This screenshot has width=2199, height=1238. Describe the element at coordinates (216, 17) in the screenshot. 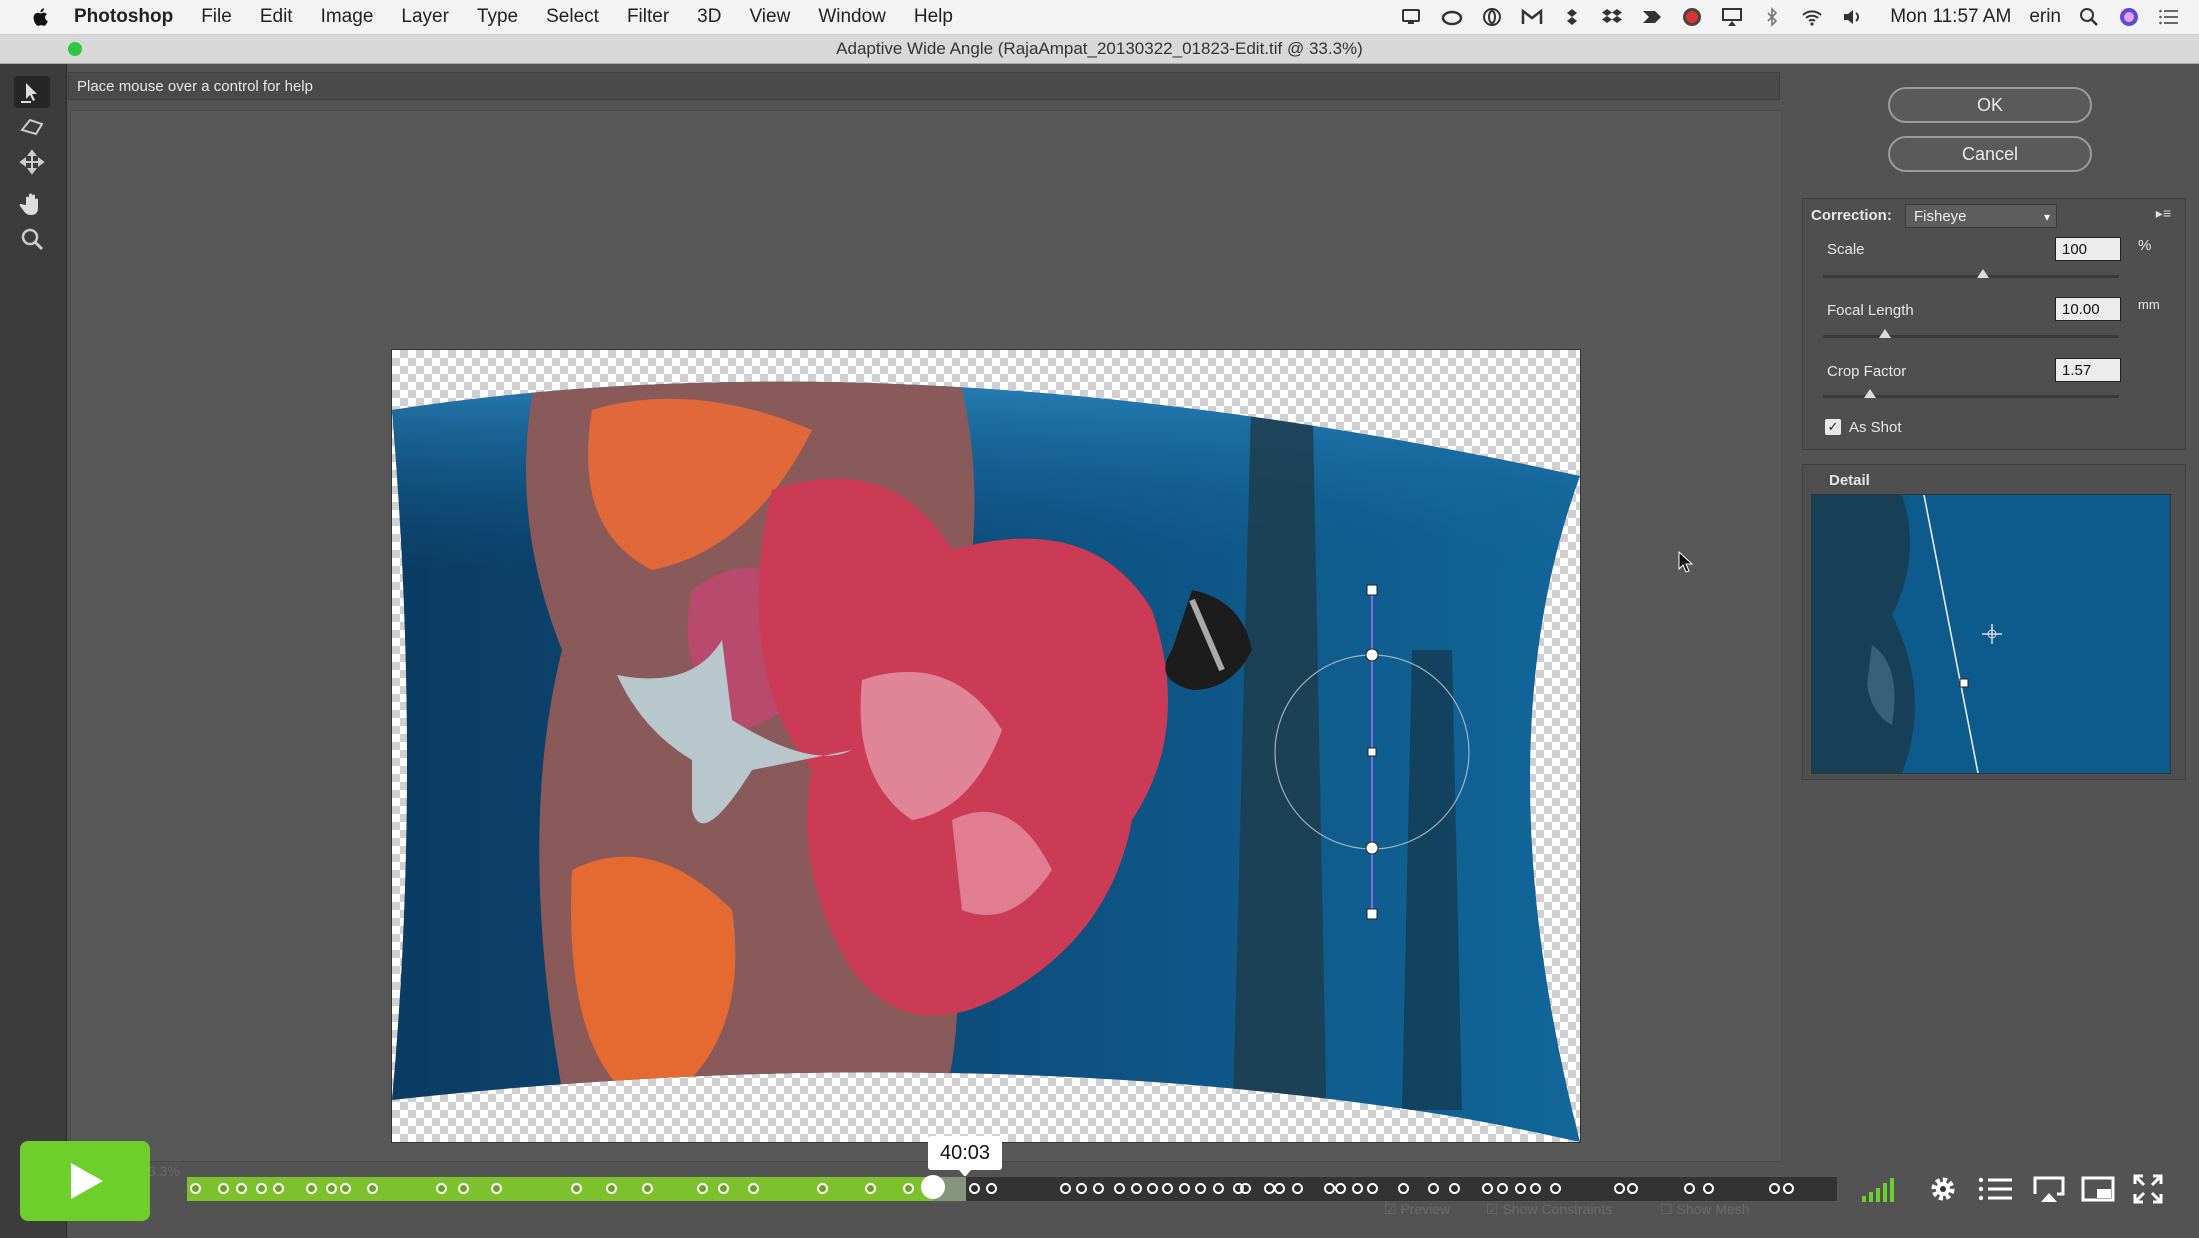

I see `menu-file: File` at that location.